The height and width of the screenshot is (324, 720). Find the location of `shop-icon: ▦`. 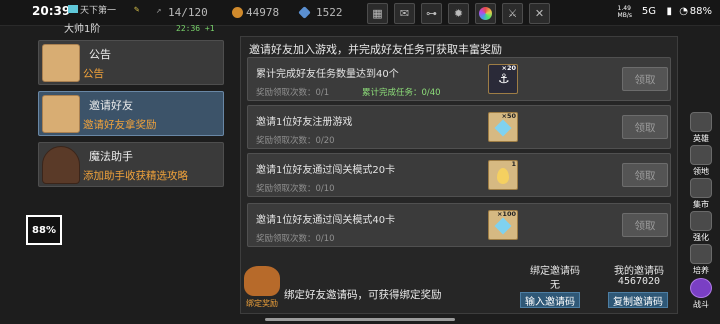

shop-icon: ▦ is located at coordinates (377, 13).